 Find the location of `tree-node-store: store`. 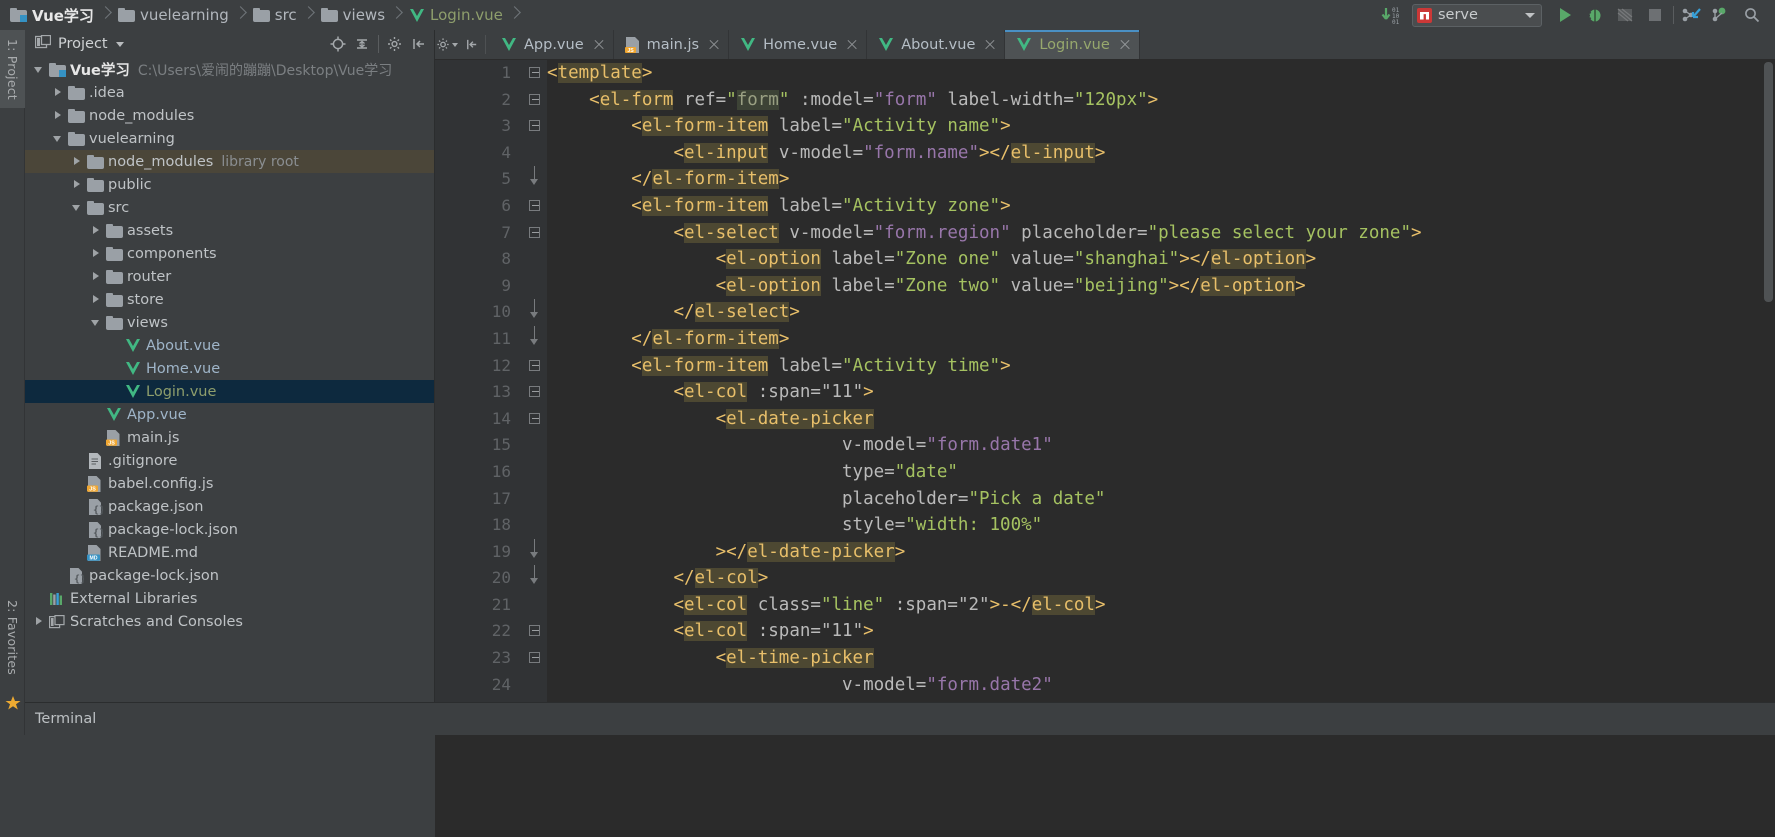

tree-node-store: store is located at coordinates (229, 299).